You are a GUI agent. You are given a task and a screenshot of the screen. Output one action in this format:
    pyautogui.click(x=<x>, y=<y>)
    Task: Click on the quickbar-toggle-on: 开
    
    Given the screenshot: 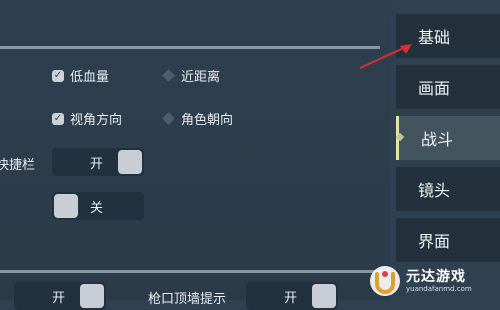 What is the action you would take?
    pyautogui.click(x=98, y=162)
    